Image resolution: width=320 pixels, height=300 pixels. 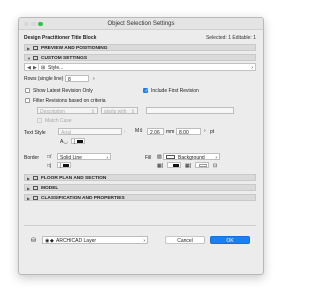 I want to click on border-line-value: Solid Line, so click(x=71, y=157).